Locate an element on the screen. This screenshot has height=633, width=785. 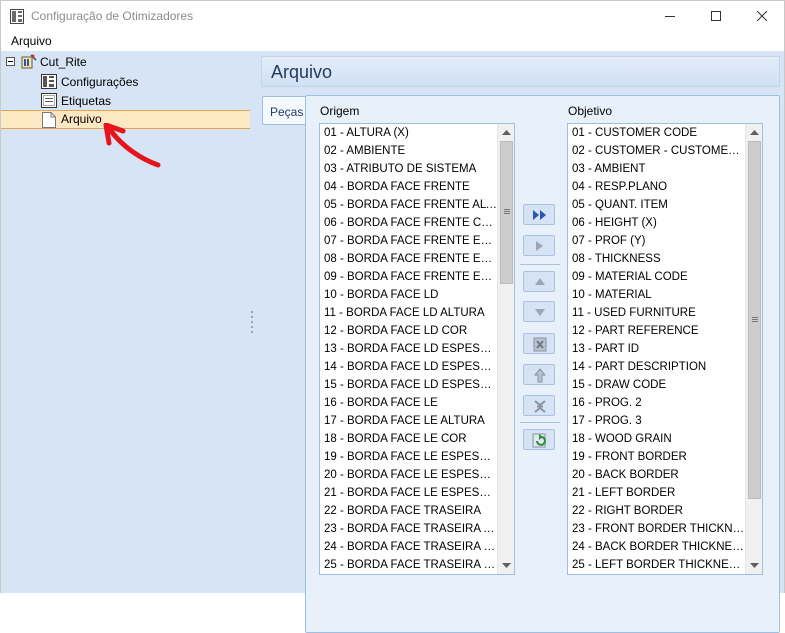
list-item: 16 - PROG. 2 is located at coordinates (656, 403).